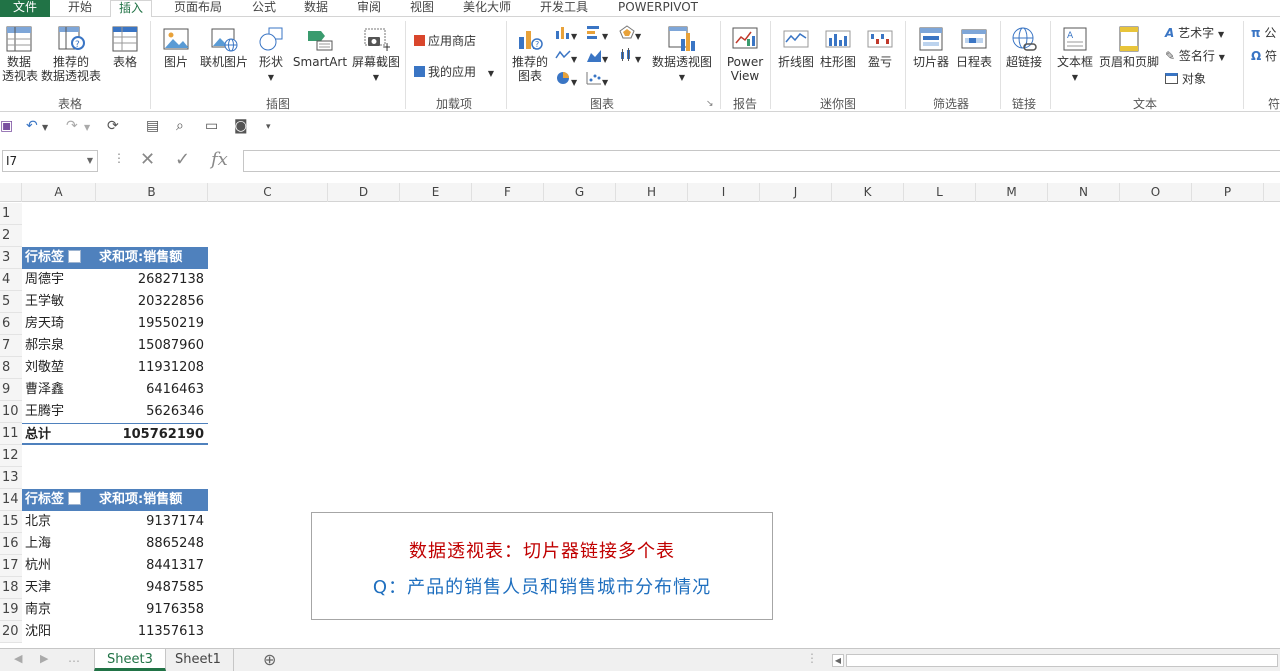  I want to click on row-header-18: 18, so click(11, 588).